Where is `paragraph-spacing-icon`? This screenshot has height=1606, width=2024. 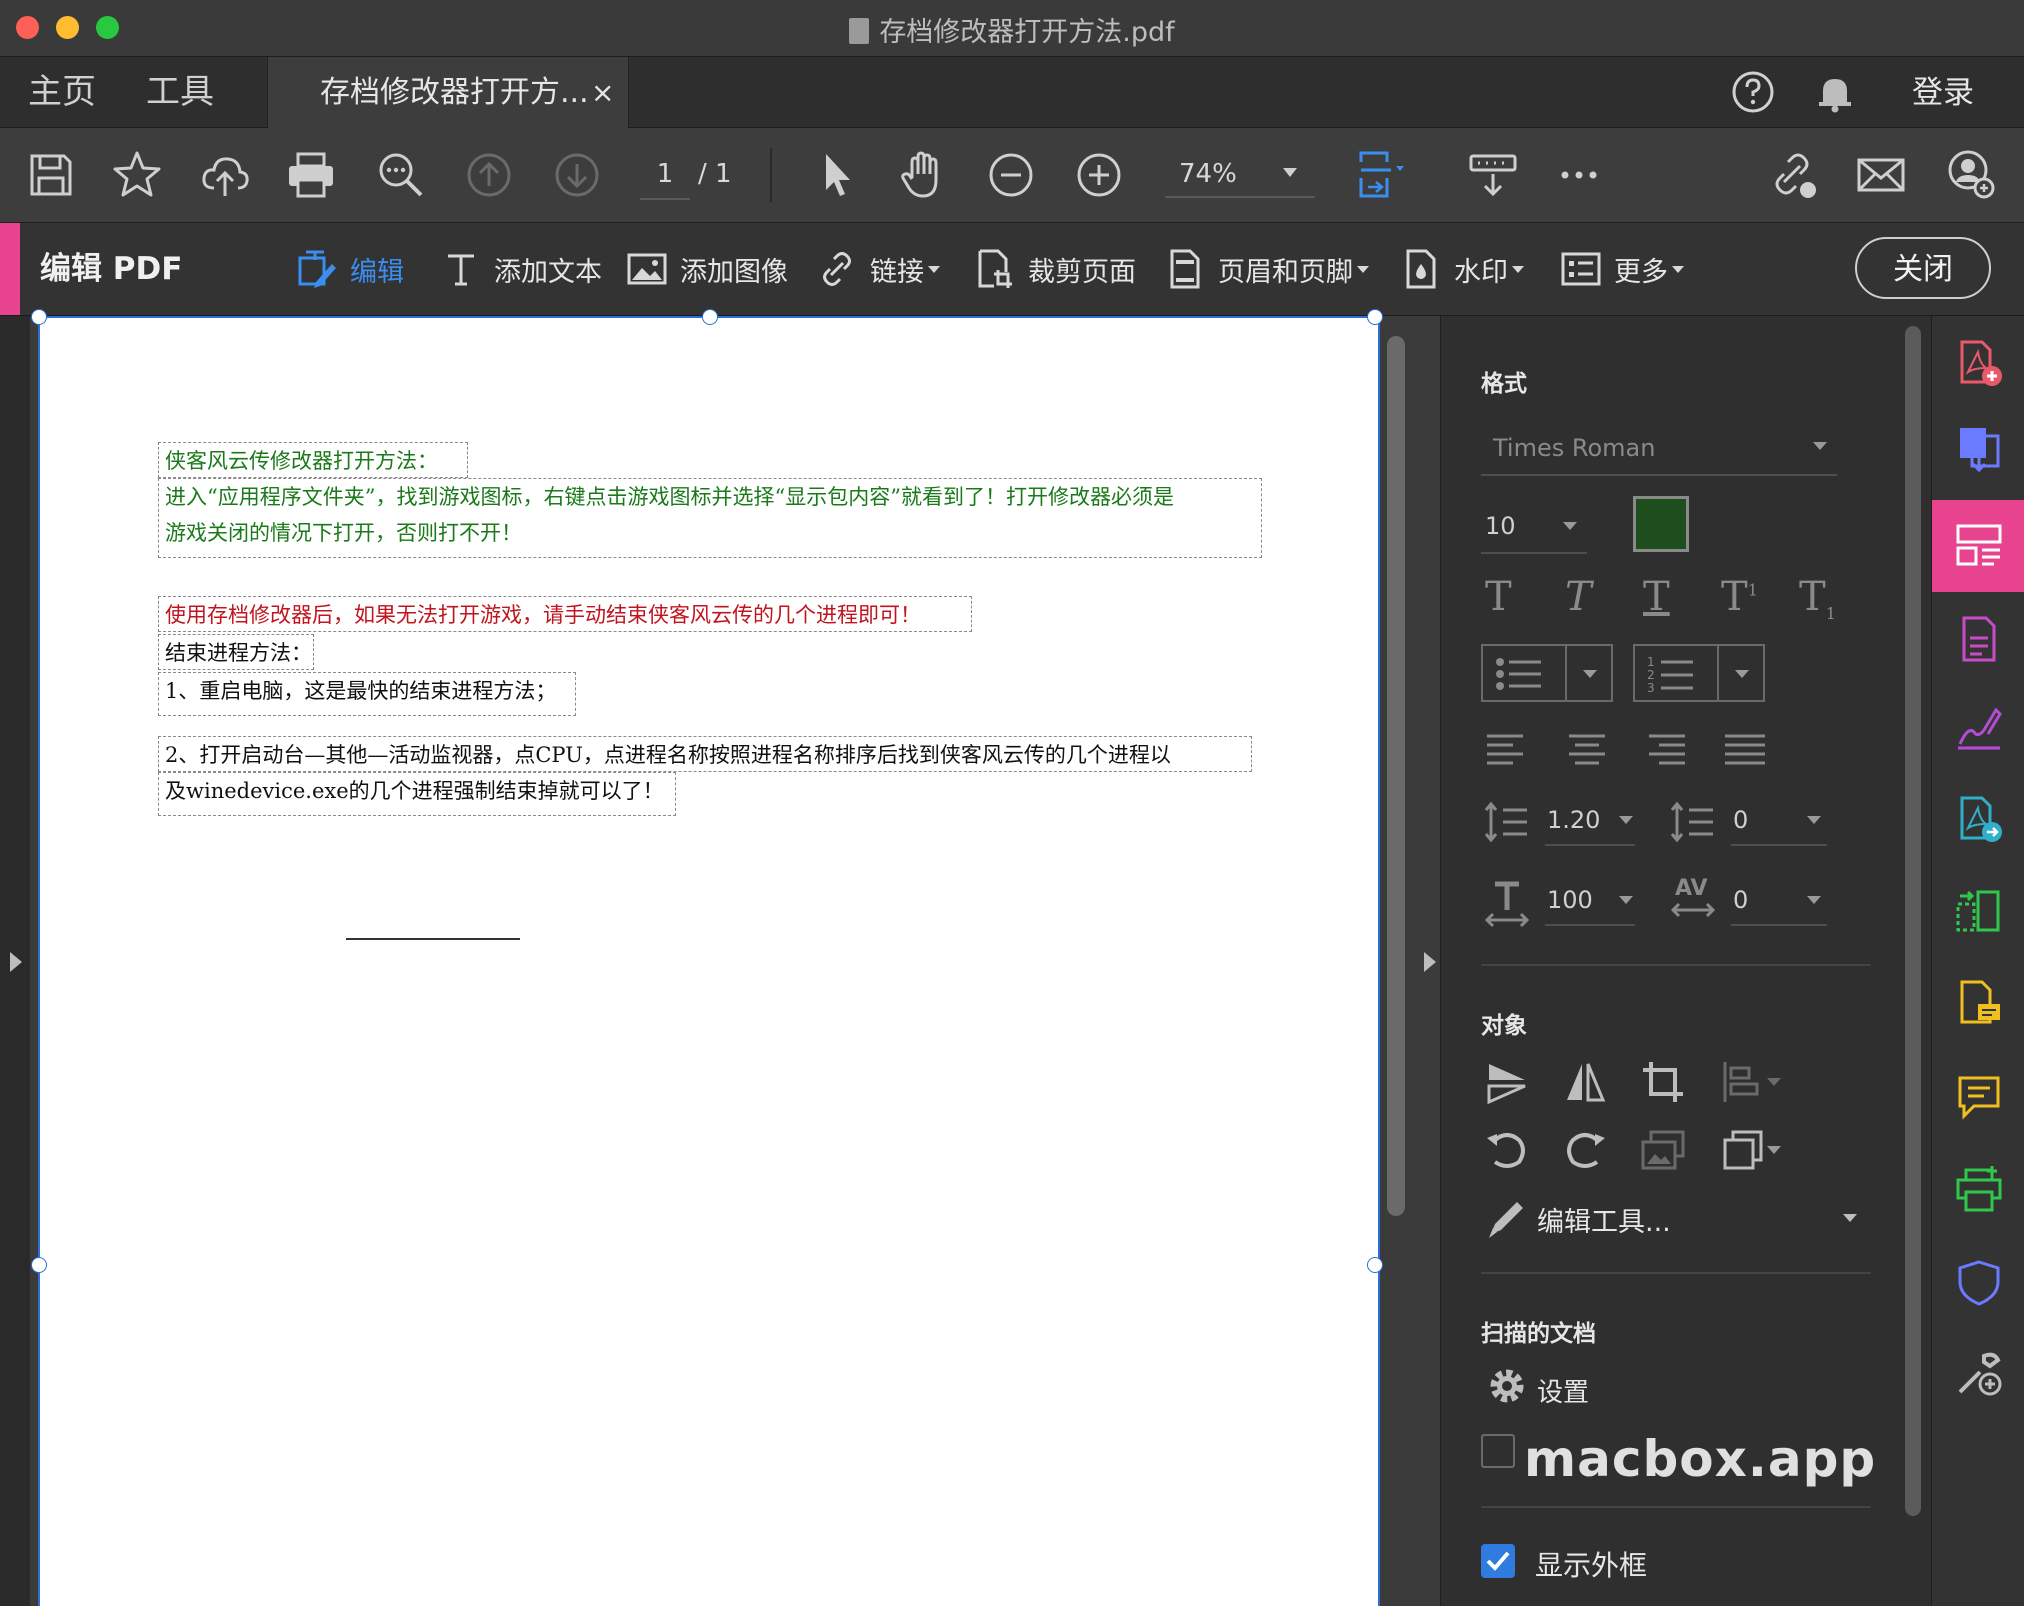
paragraph-spacing-icon is located at coordinates (1691, 822).